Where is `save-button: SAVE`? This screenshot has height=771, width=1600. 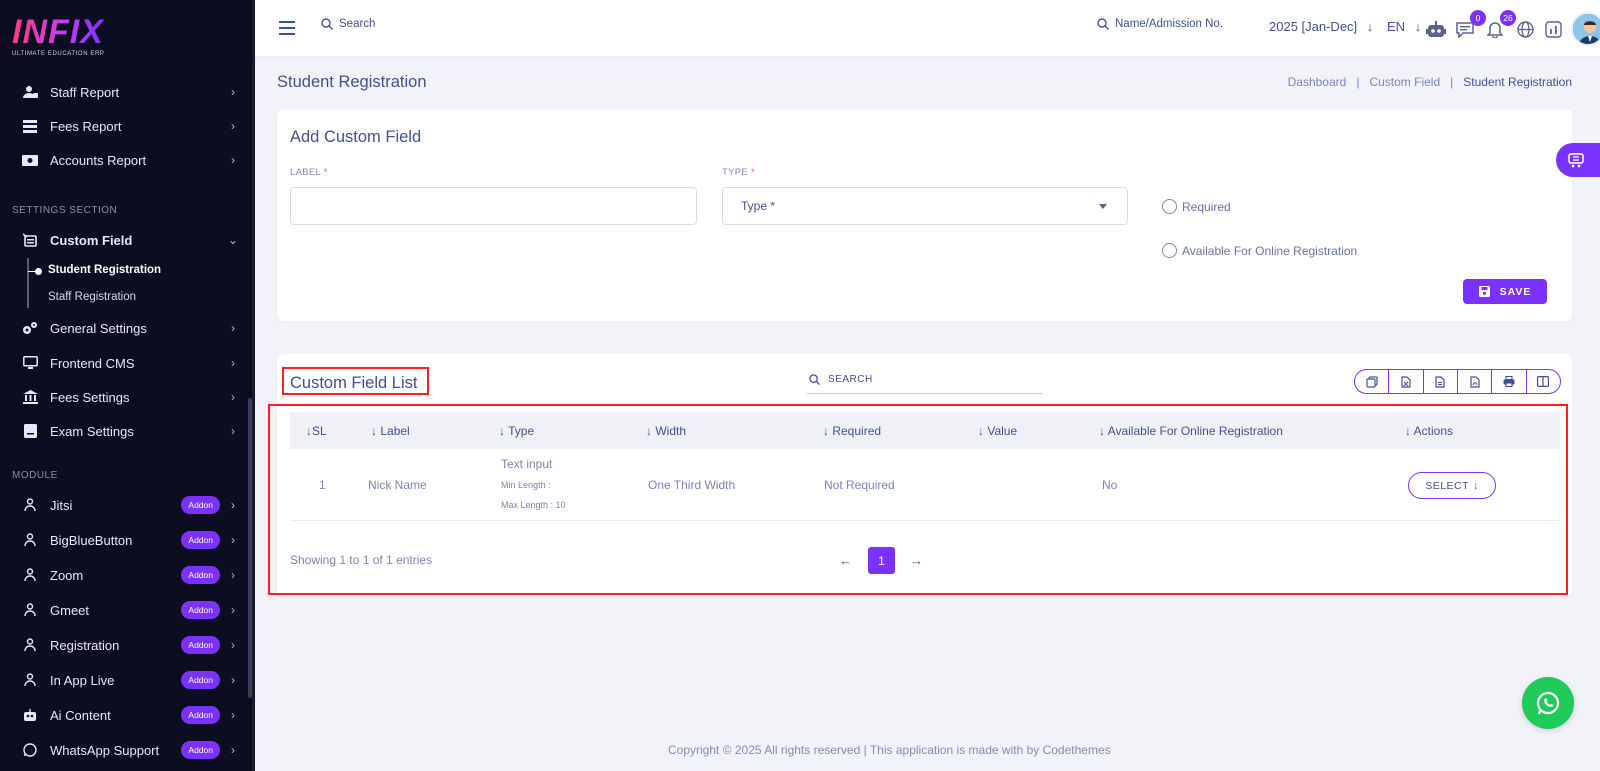 save-button: SAVE is located at coordinates (1505, 291).